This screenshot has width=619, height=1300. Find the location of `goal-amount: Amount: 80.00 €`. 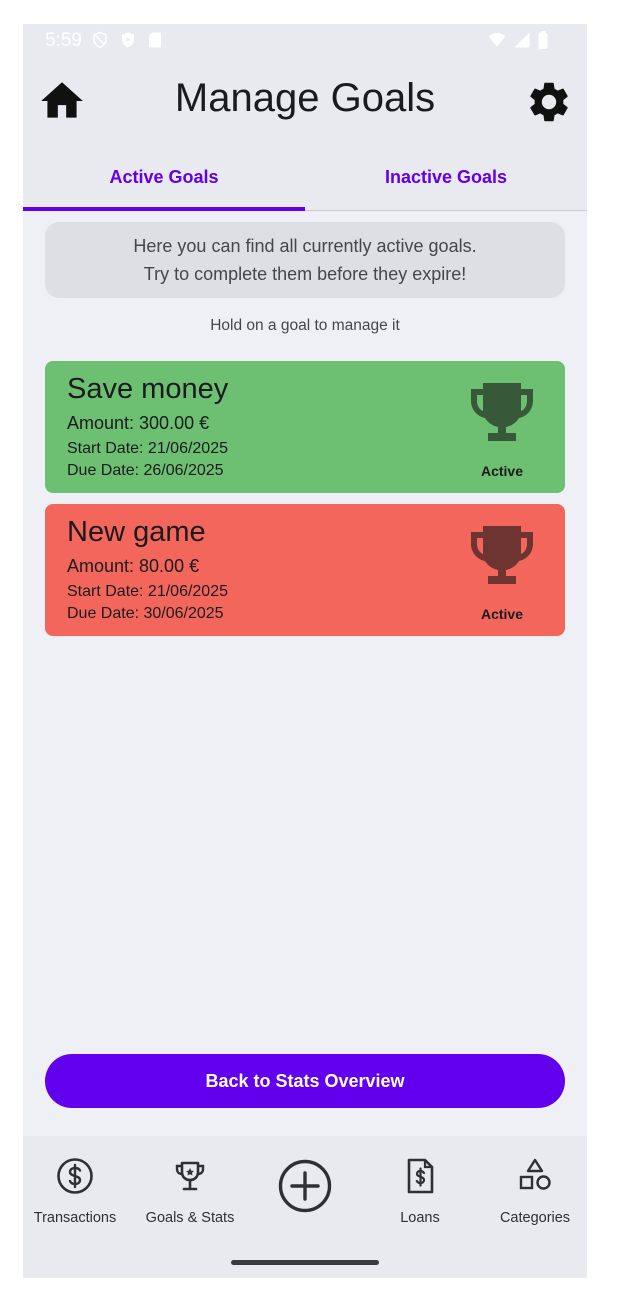

goal-amount: Amount: 80.00 € is located at coordinates (133, 566).